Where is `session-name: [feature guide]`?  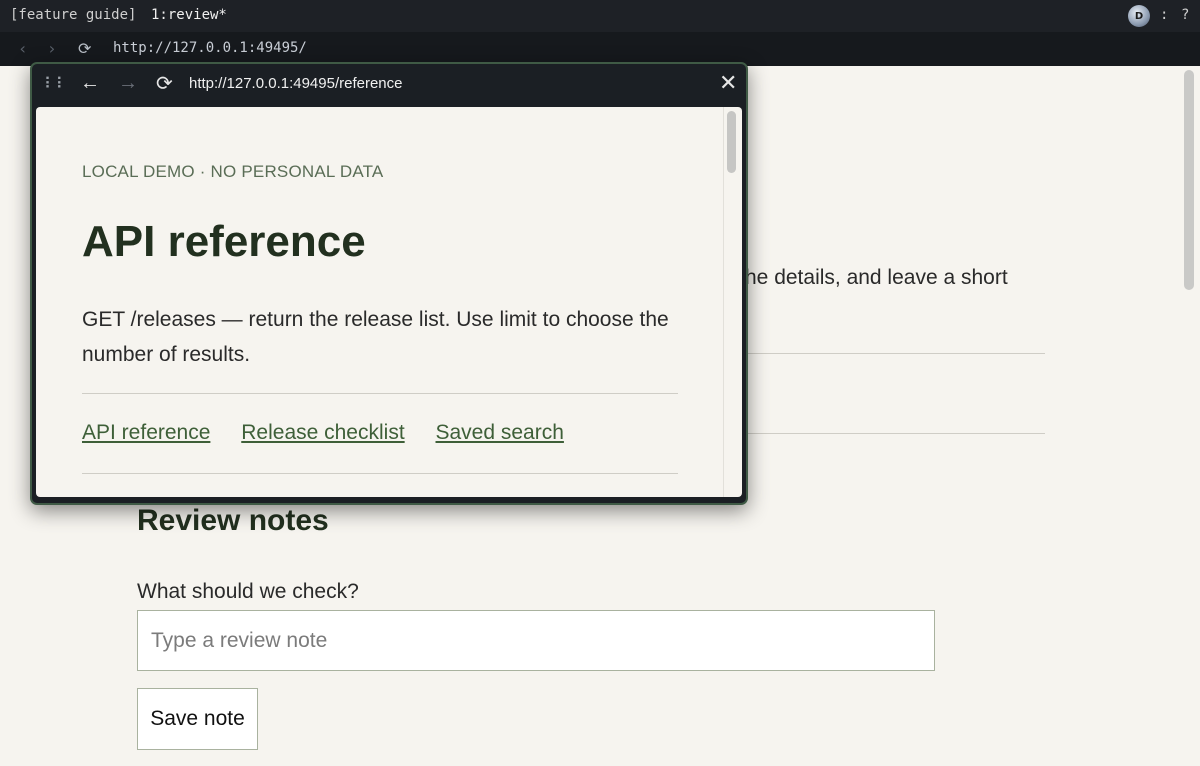
session-name: [feature guide] is located at coordinates (73, 15).